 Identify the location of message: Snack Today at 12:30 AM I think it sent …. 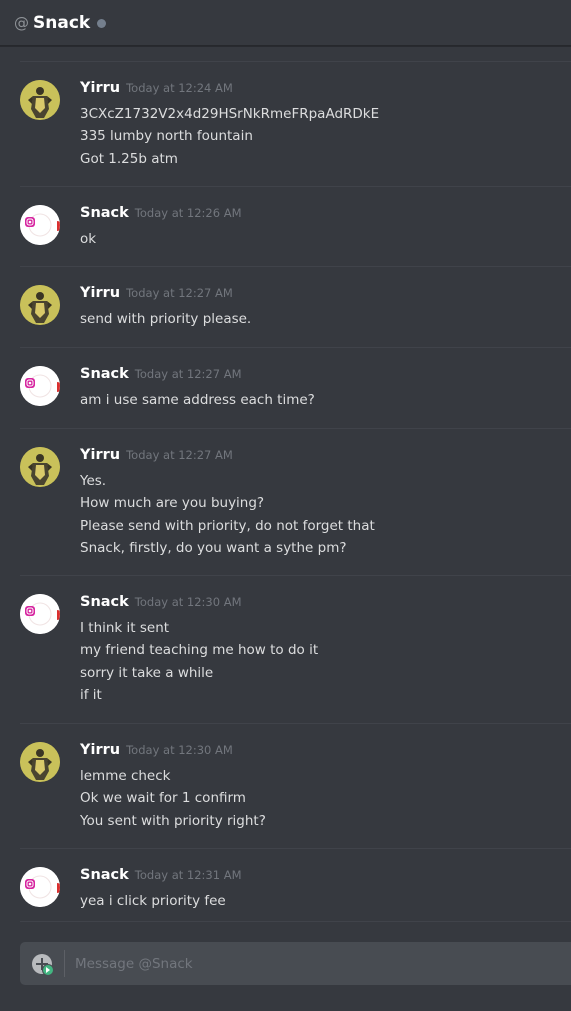
(285, 659).